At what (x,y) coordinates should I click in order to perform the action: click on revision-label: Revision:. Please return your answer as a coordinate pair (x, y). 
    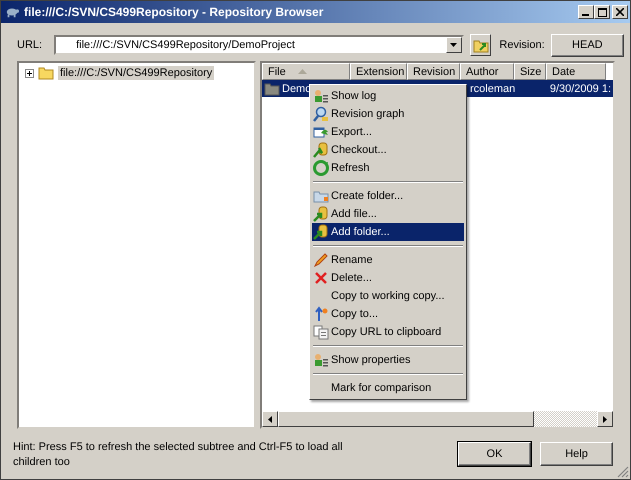
    Looking at the image, I should click on (522, 45).